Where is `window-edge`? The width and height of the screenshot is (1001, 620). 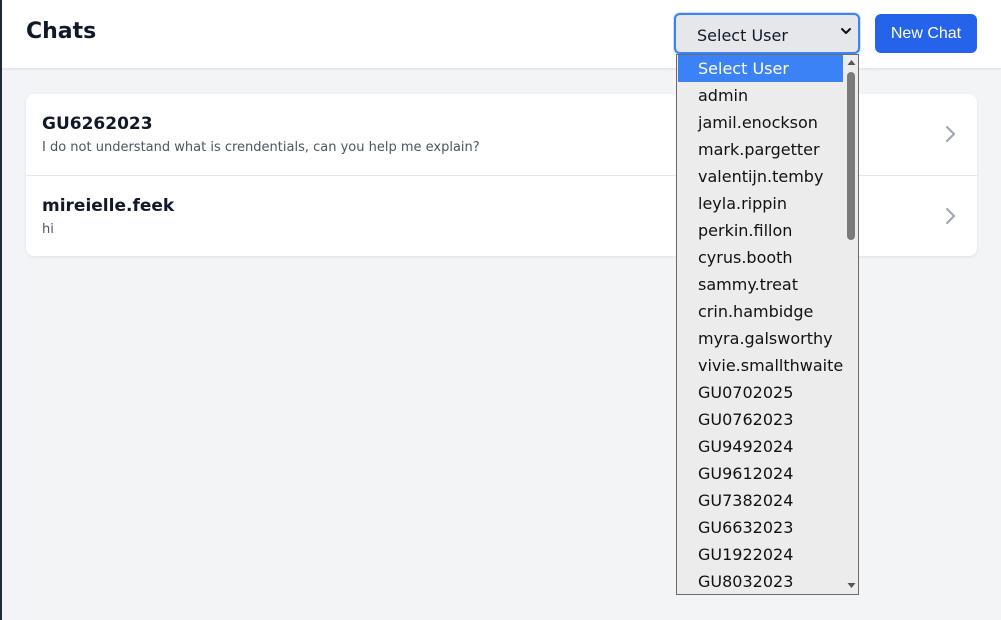 window-edge is located at coordinates (1, 310).